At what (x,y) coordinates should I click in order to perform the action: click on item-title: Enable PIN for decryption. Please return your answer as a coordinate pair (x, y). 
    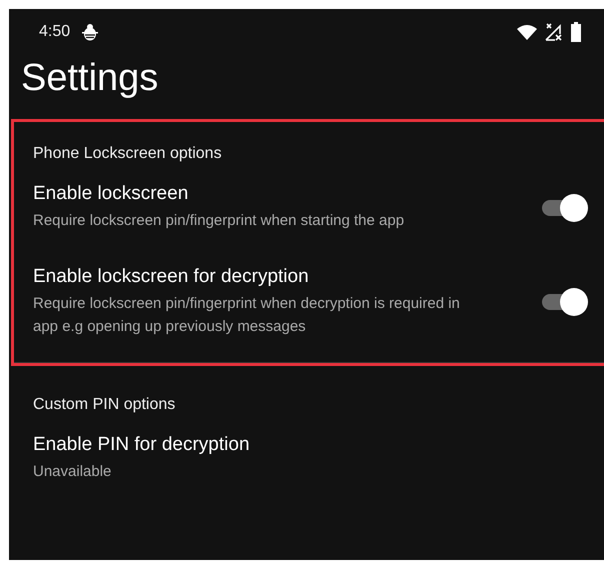
    Looking at the image, I should click on (142, 445).